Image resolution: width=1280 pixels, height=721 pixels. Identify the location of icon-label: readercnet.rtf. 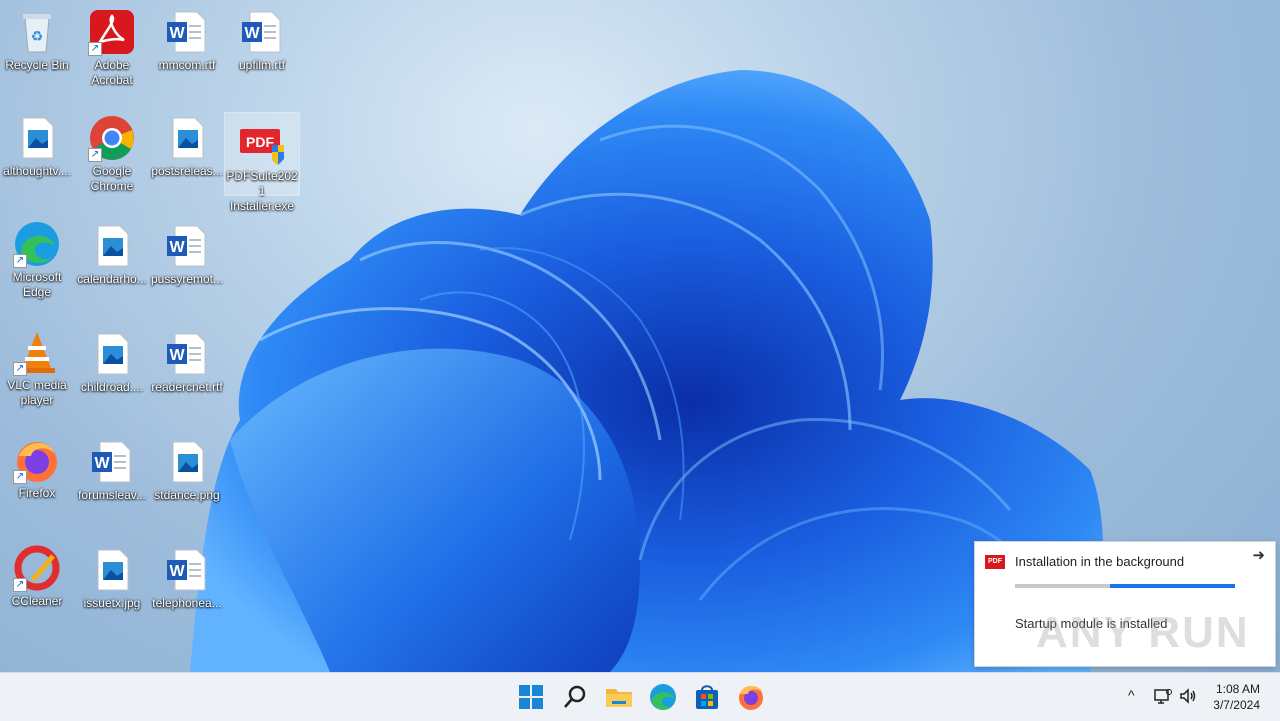
(187, 387).